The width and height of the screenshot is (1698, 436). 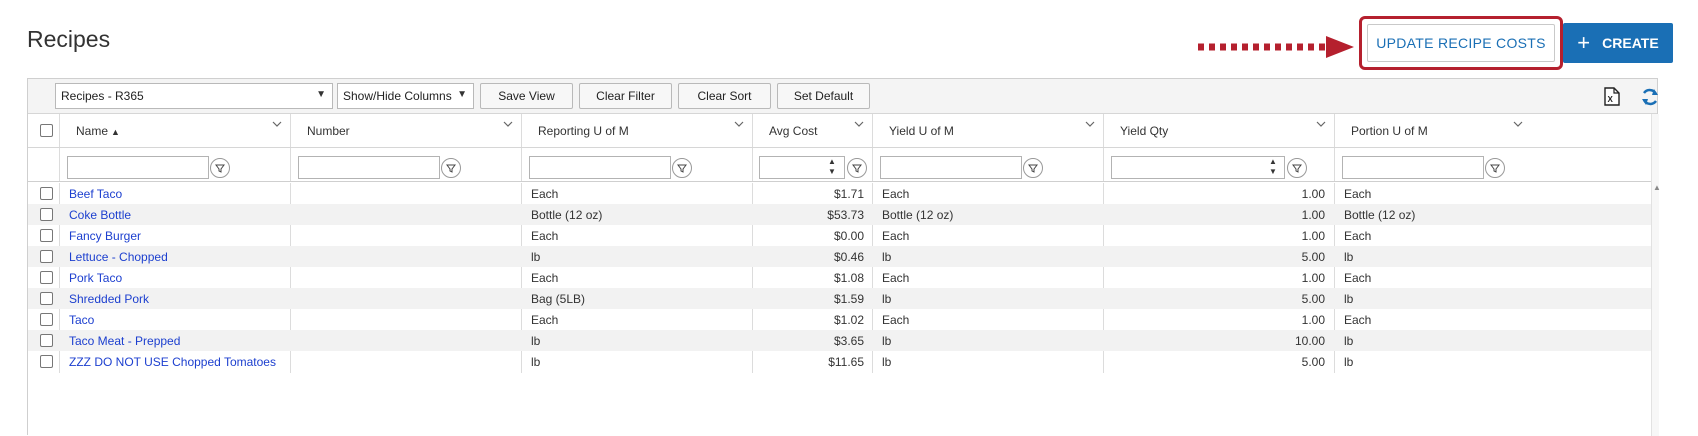 What do you see at coordinates (845, 215) in the screenshot?
I see `avg-cost-cell: $53.73` at bounding box center [845, 215].